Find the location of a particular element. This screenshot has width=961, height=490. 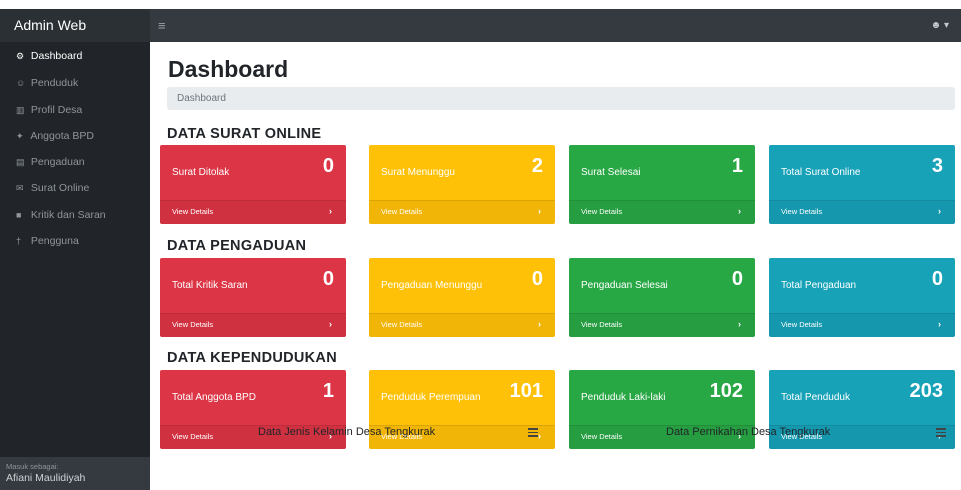

card-total-surat-online: Total Surat Online 3 View Details › is located at coordinates (862, 184).